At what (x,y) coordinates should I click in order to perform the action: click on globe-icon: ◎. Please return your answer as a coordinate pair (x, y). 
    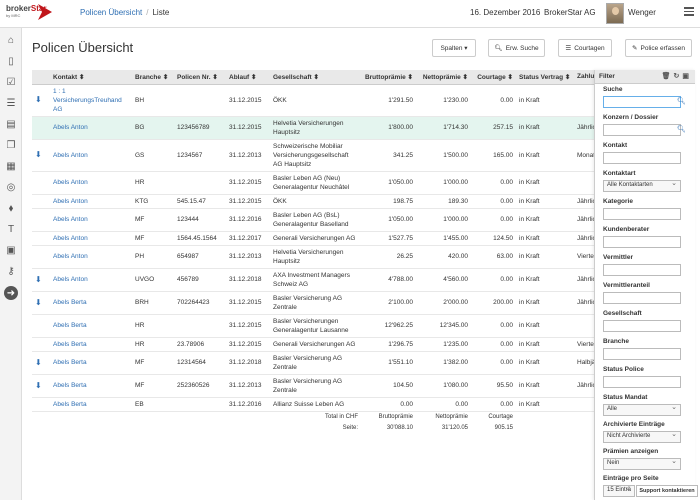
    Looking at the image, I should click on (11, 187).